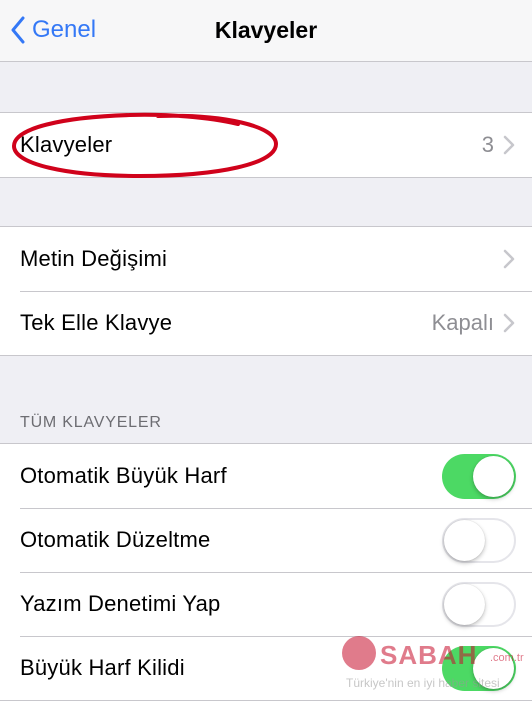  I want to click on one-handed-keyboard-value: Kapalı, so click(462, 322).